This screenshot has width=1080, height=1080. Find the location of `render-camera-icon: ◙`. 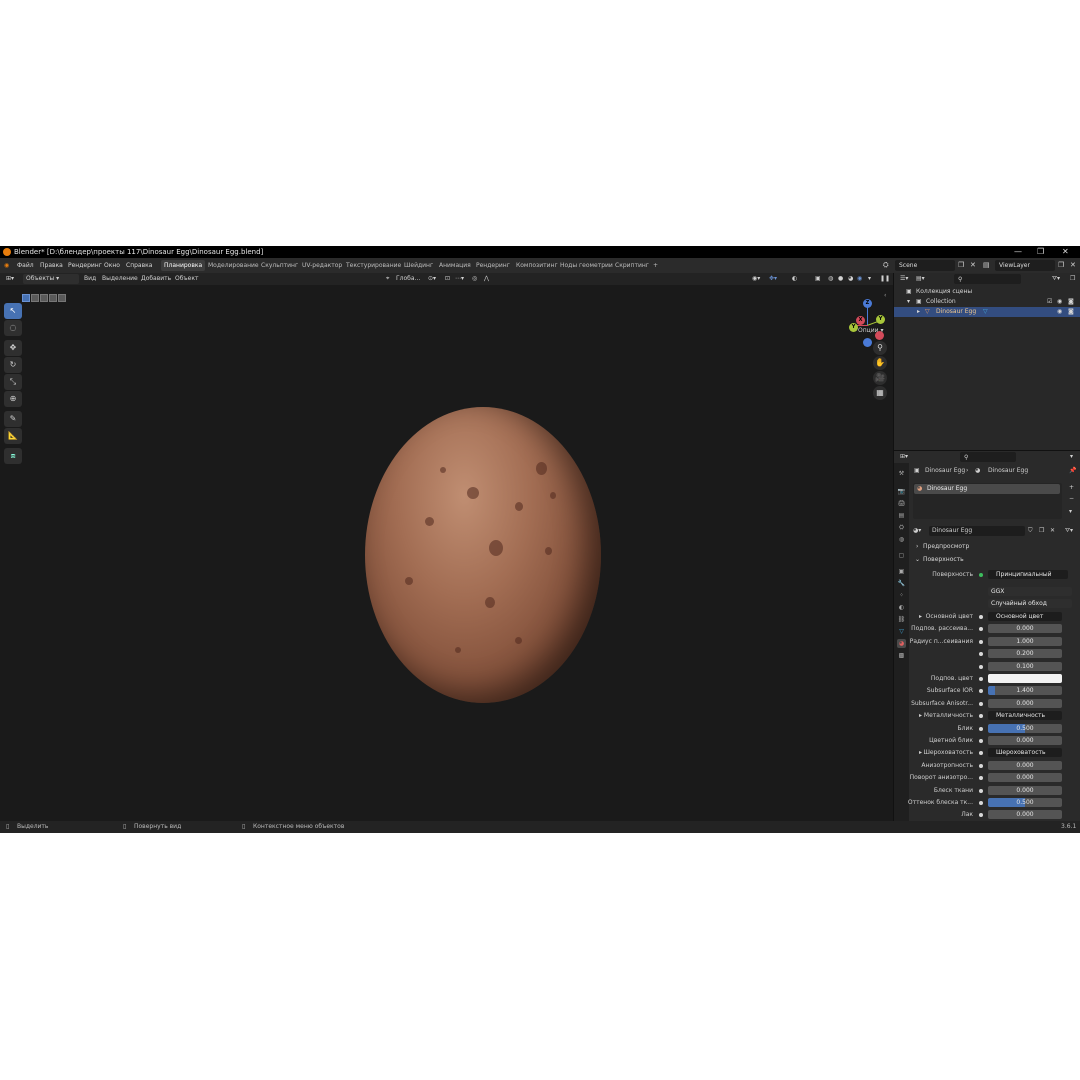

render-camera-icon: ◙ is located at coordinates (1071, 302).